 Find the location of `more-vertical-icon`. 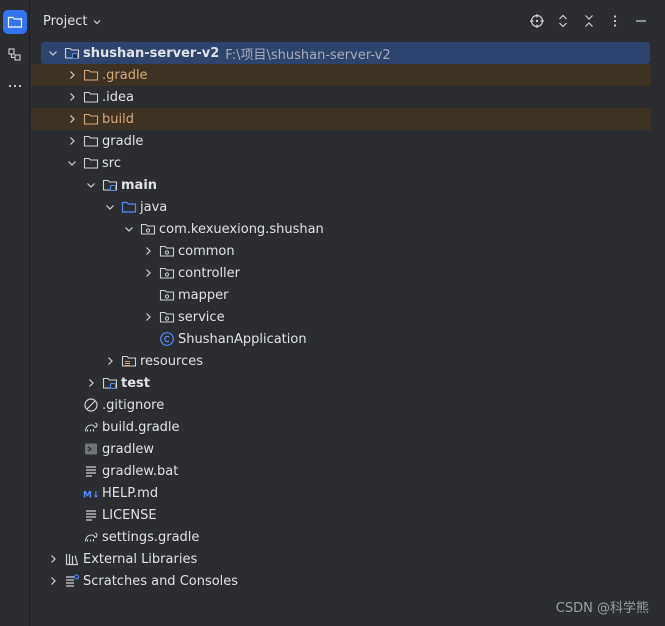

more-vertical-icon is located at coordinates (615, 21).